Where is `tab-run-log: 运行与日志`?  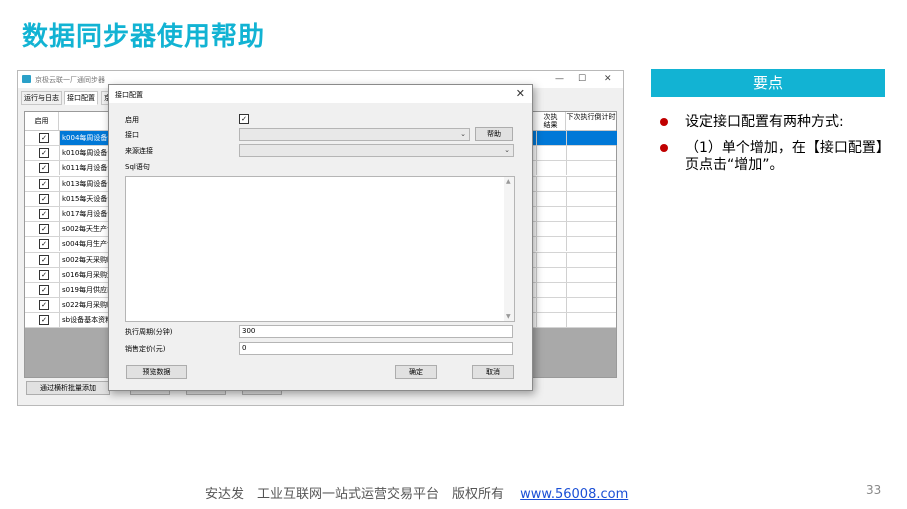 tab-run-log: 运行与日志 is located at coordinates (41, 98).